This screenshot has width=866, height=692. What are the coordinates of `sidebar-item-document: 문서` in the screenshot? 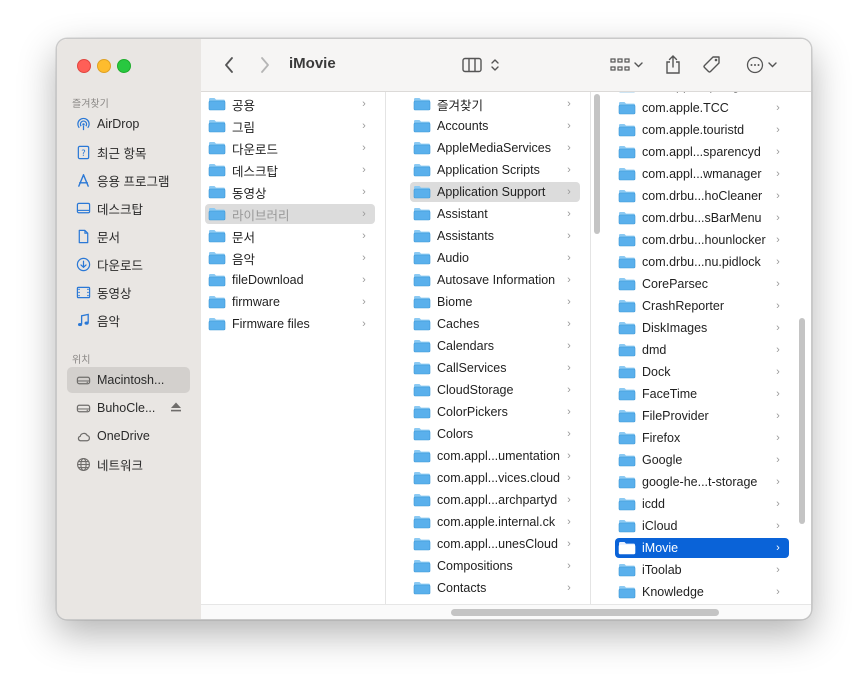 It's located at (128, 236).